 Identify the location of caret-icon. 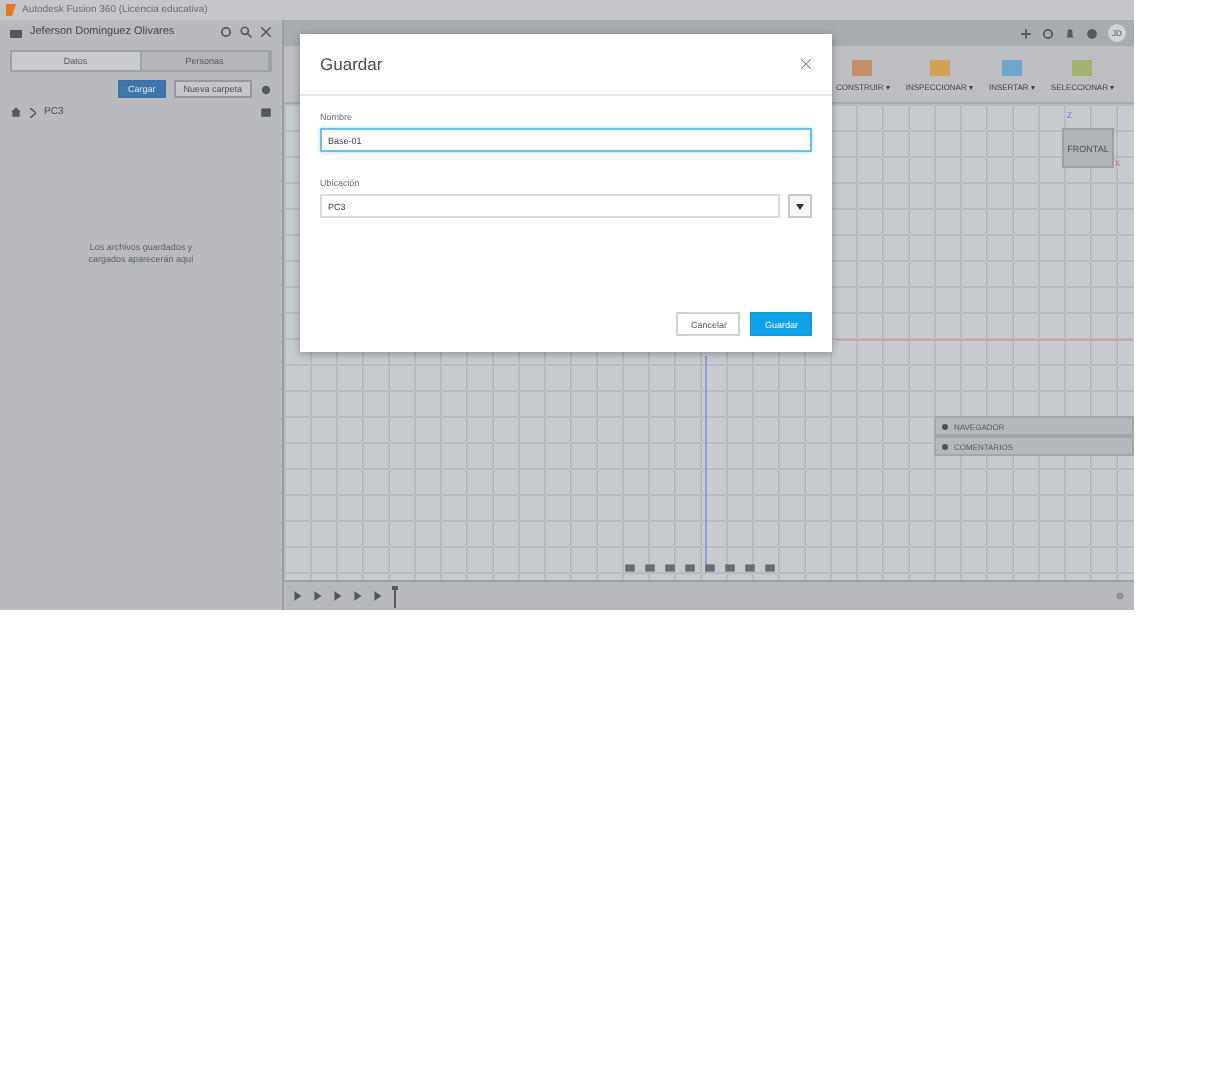
(800, 206).